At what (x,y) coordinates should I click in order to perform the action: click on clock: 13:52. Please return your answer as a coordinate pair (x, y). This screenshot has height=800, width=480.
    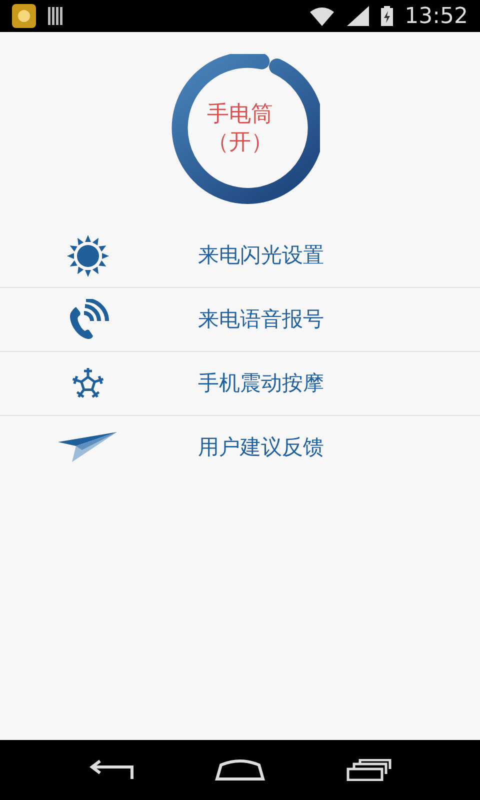
    Looking at the image, I should click on (436, 16).